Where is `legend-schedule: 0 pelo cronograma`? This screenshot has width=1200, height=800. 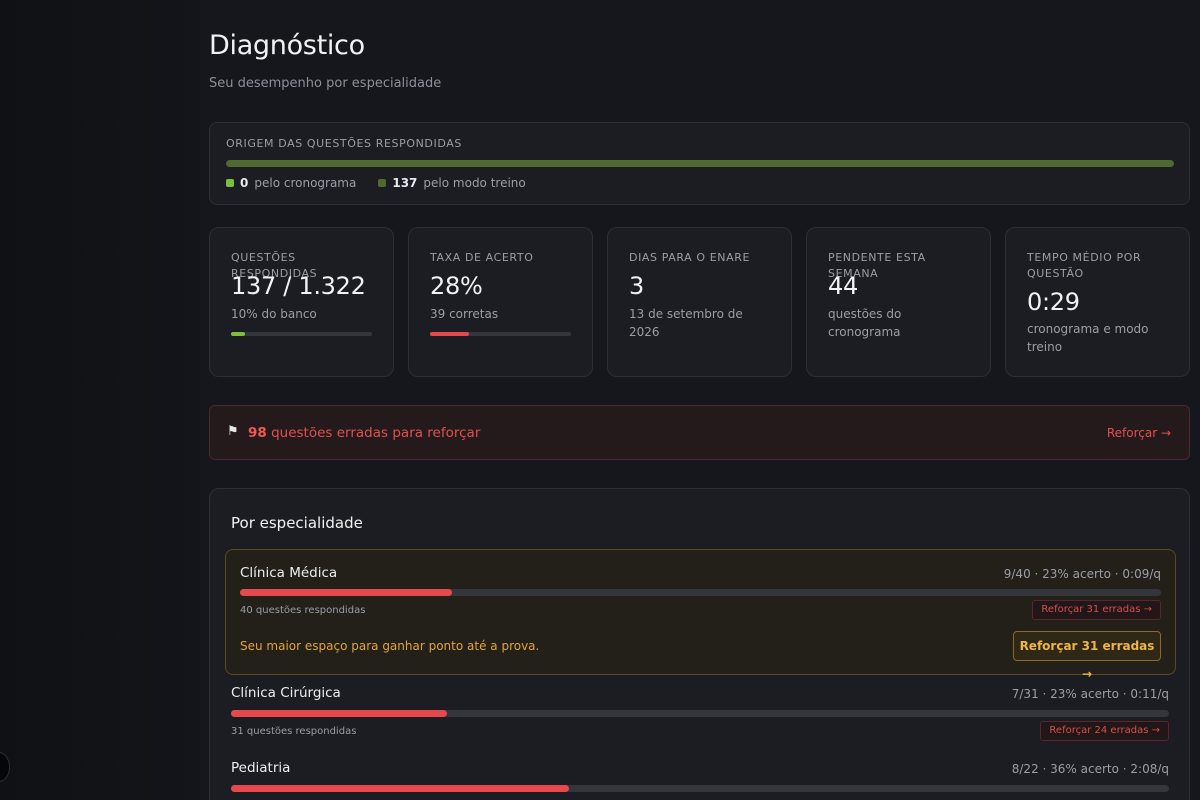 legend-schedule: 0 pelo cronograma is located at coordinates (291, 183).